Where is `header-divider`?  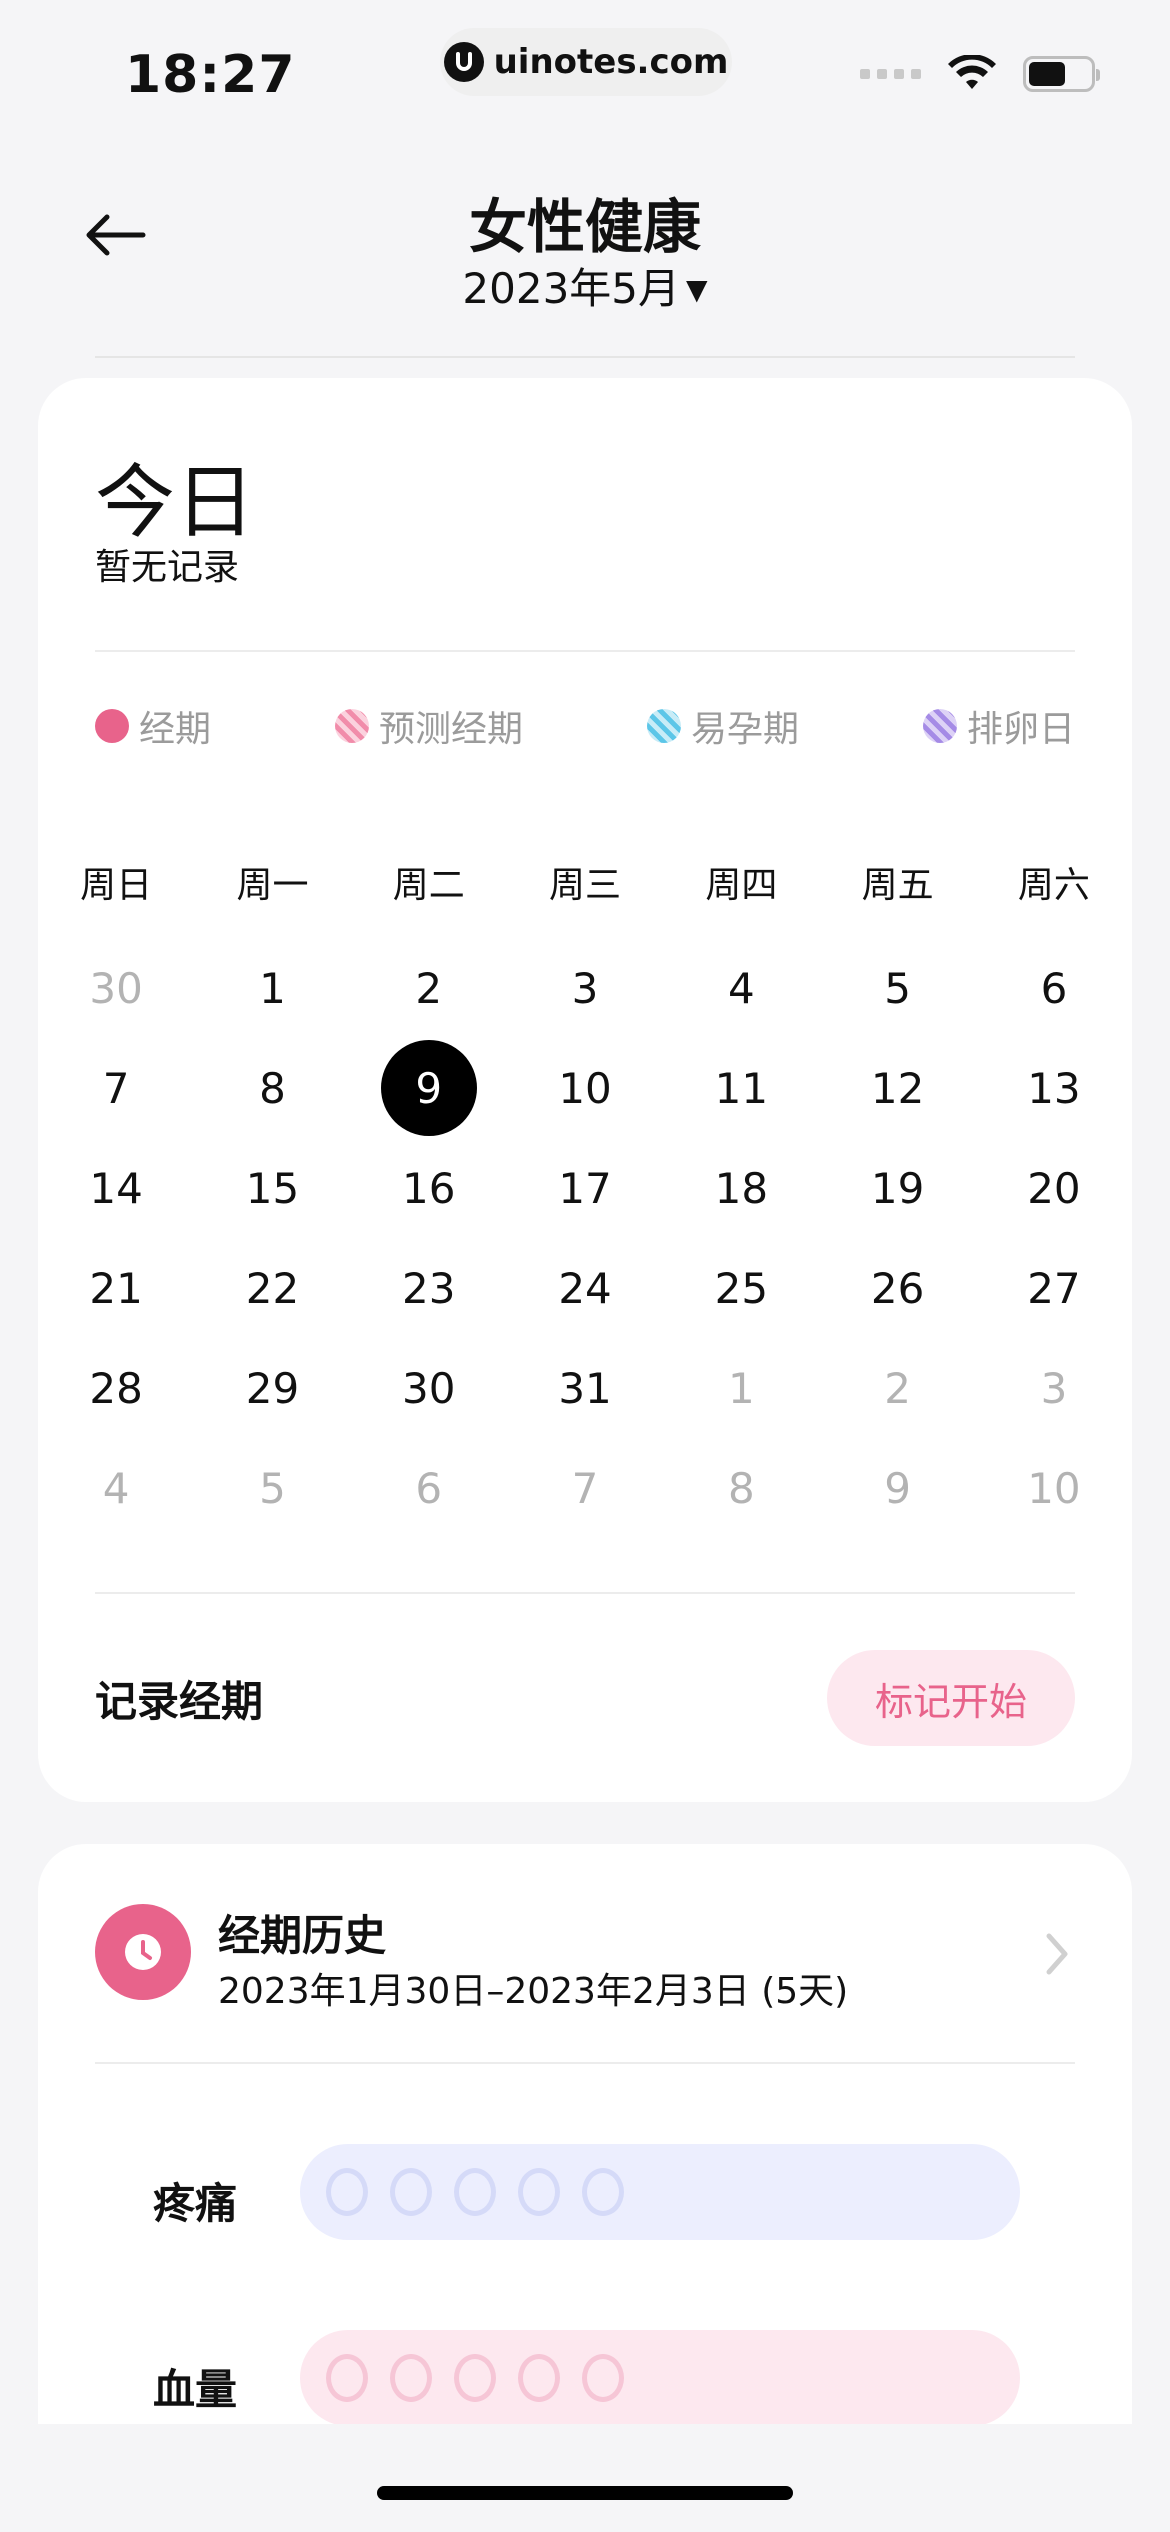
header-divider is located at coordinates (585, 357).